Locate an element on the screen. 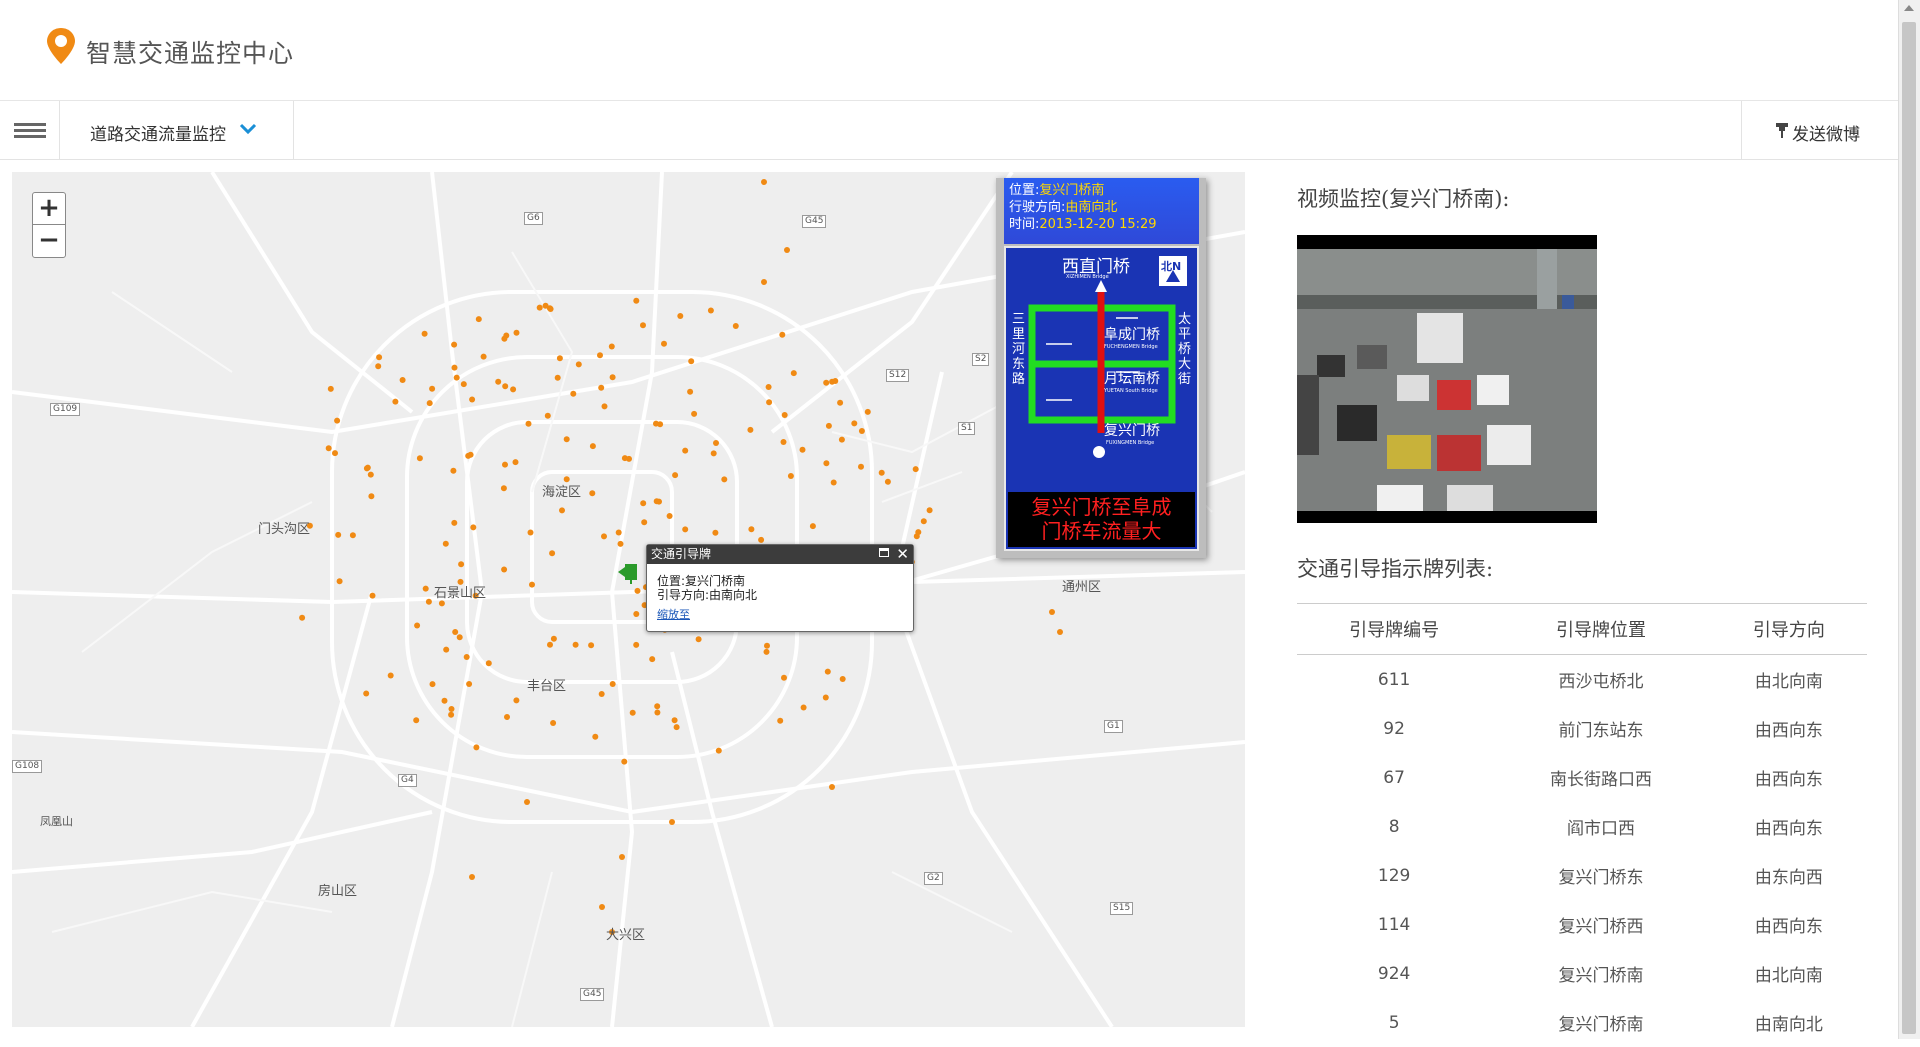 This screenshot has width=1920, height=1047. table-row: 67 南长街路口西 由西向东 is located at coordinates (1582, 777).